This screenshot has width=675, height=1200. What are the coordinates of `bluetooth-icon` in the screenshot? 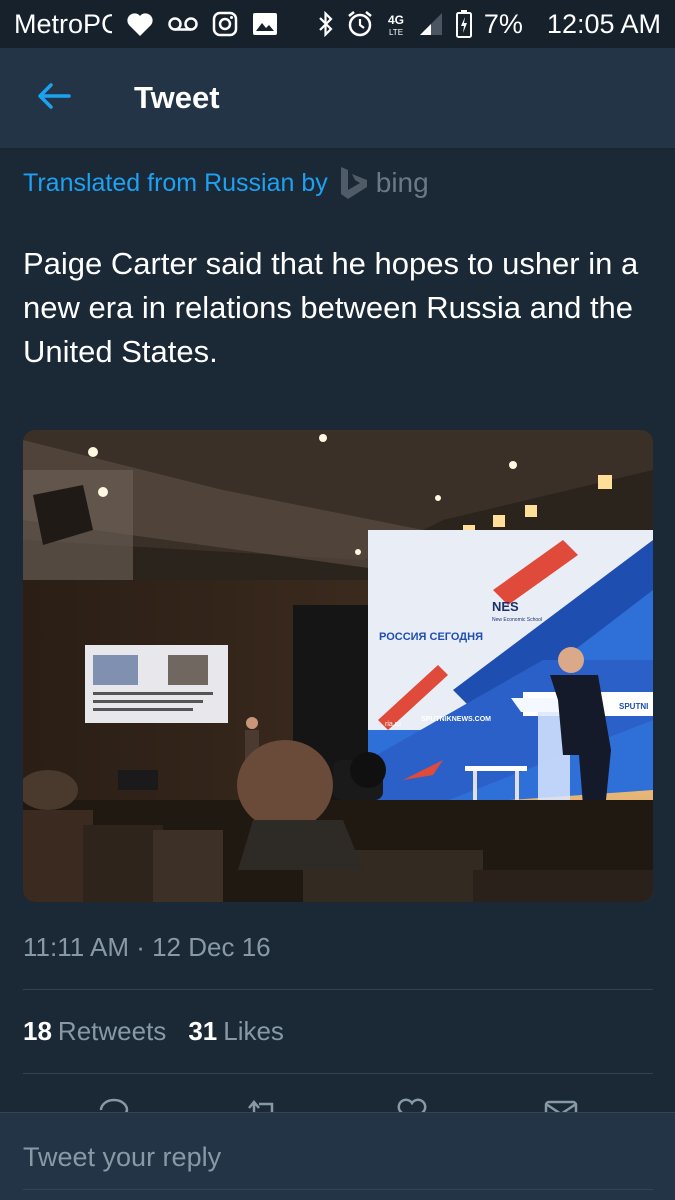 It's located at (326, 24).